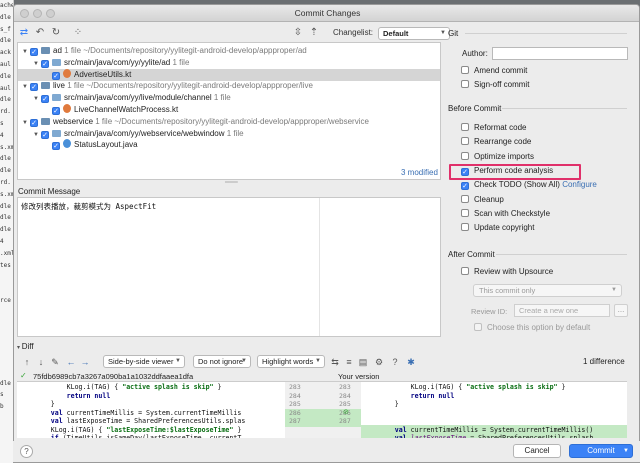  What do you see at coordinates (547, 290) in the screenshot?
I see `commit-scope-select: This commit only ▼` at bounding box center [547, 290].